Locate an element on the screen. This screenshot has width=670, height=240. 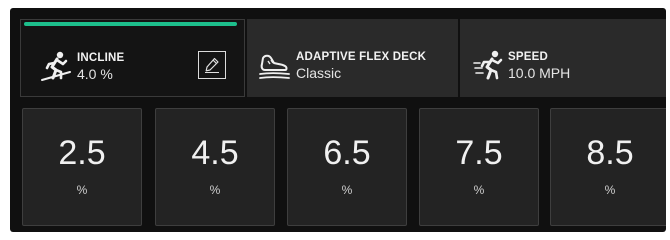
preset-button: 6.5 % is located at coordinates (347, 167).